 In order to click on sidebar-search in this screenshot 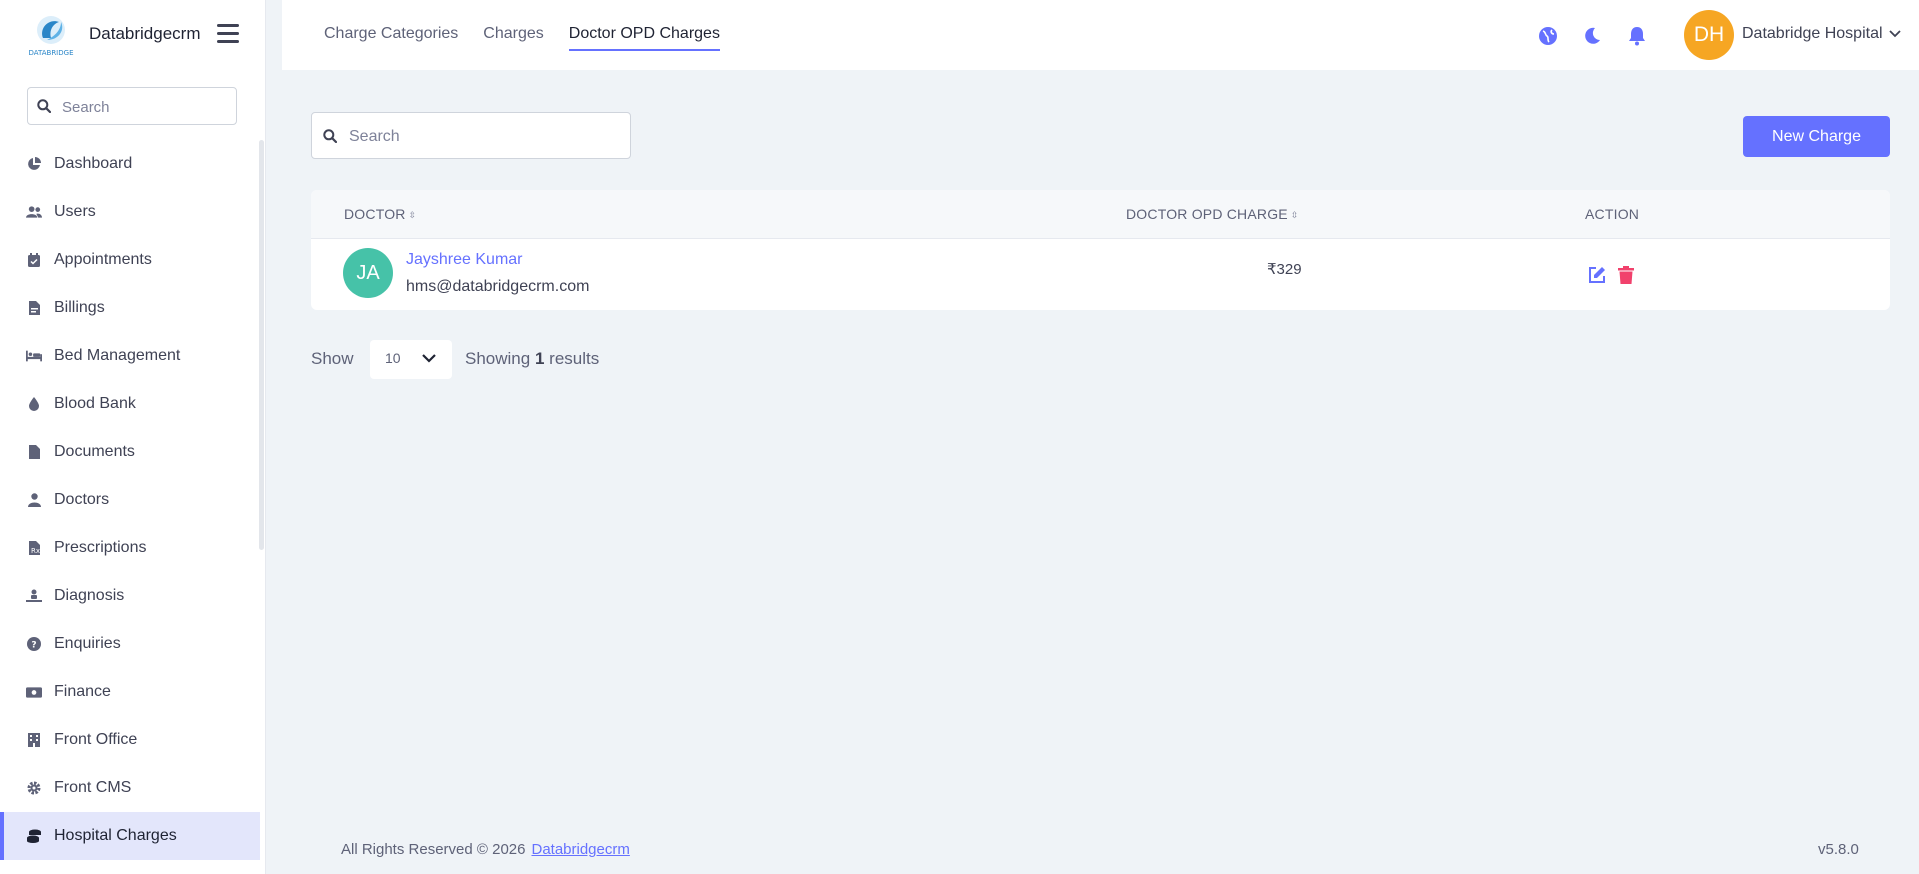, I will do `click(132, 106)`.